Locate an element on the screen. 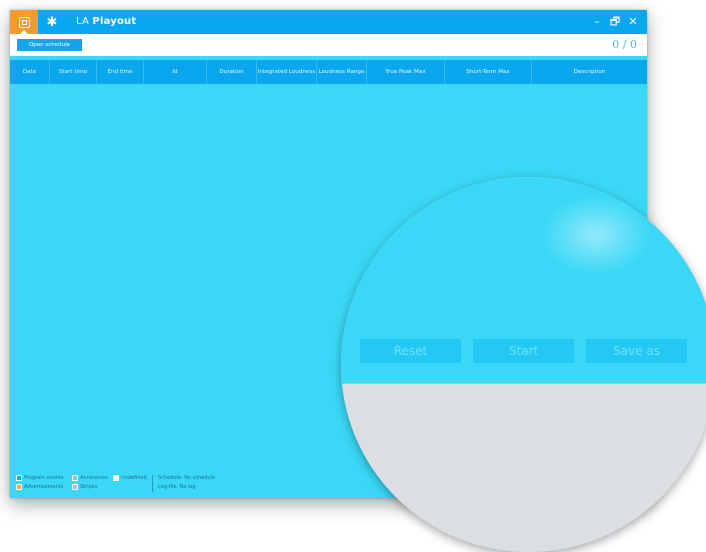 The height and width of the screenshot is (552, 706). settings-tab-button: ✱ is located at coordinates (52, 22).